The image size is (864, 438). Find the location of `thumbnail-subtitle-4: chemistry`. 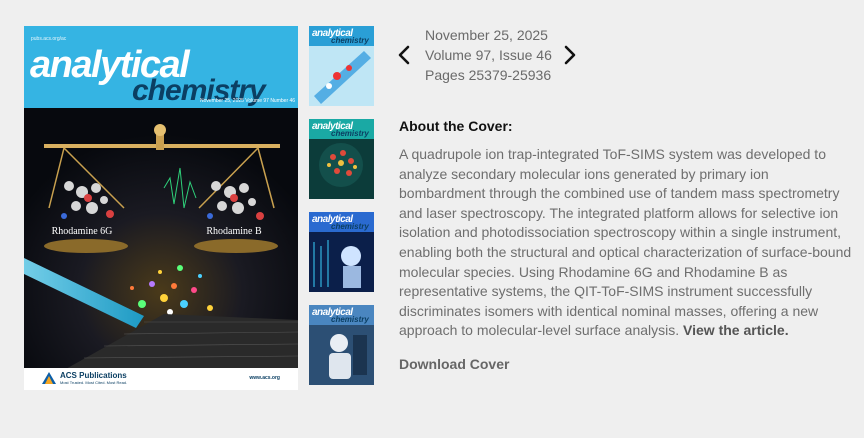

thumbnail-subtitle-4: chemistry is located at coordinates (350, 319).